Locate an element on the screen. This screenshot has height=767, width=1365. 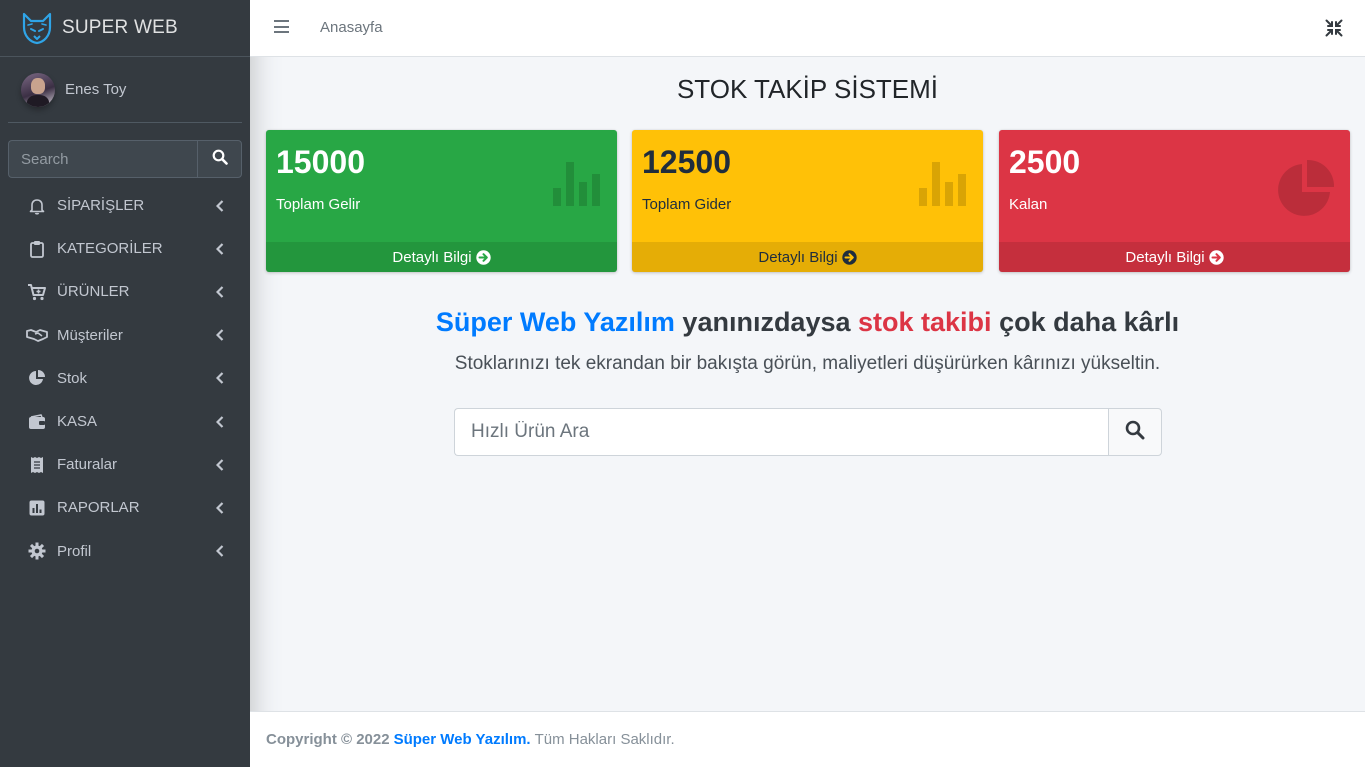
sidebar-item-label: Faturalar is located at coordinates (87, 465).